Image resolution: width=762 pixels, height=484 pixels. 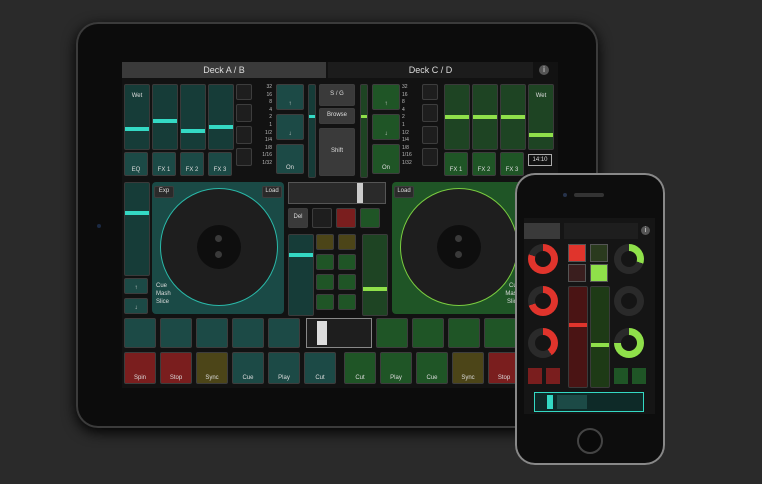 I want to click on browse-button: Browse, so click(x=337, y=116).